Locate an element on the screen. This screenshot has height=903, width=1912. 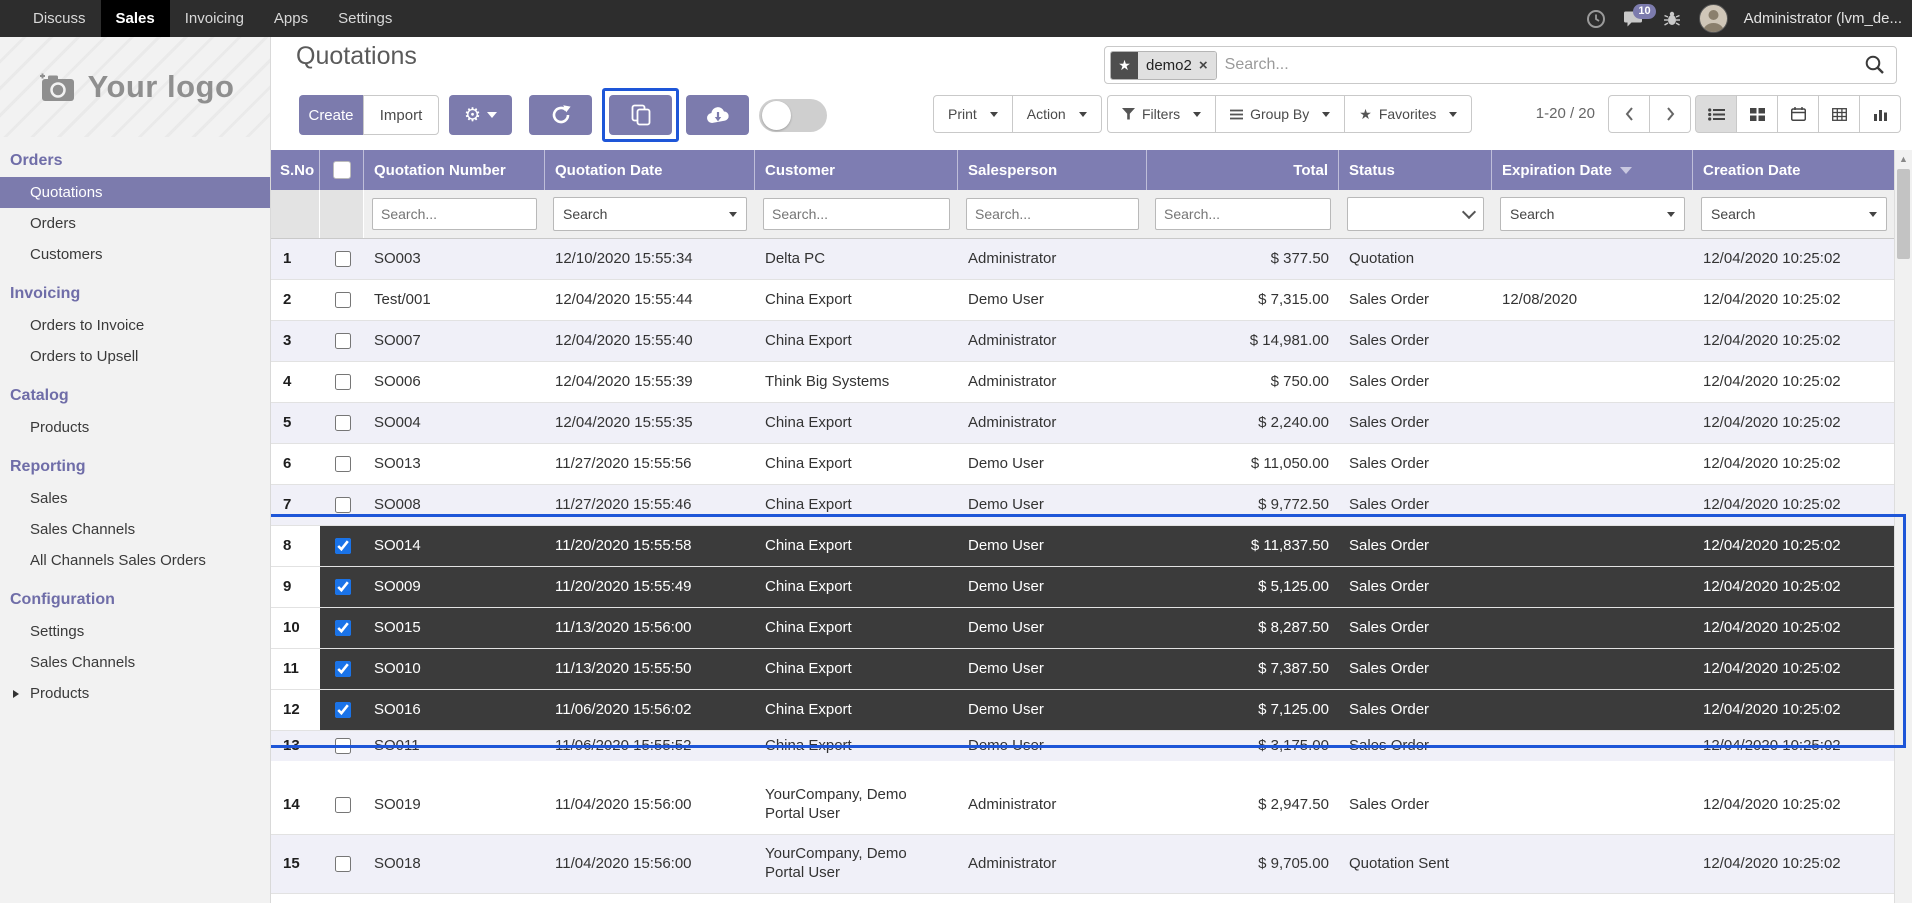
column-header-expiration-date: Expiration Date is located at coordinates (1592, 170).